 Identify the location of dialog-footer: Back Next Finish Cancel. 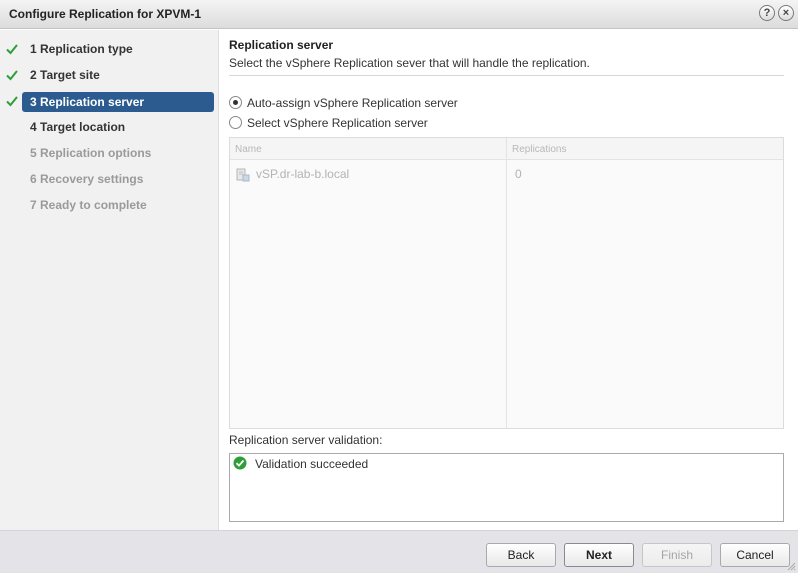
(399, 551).